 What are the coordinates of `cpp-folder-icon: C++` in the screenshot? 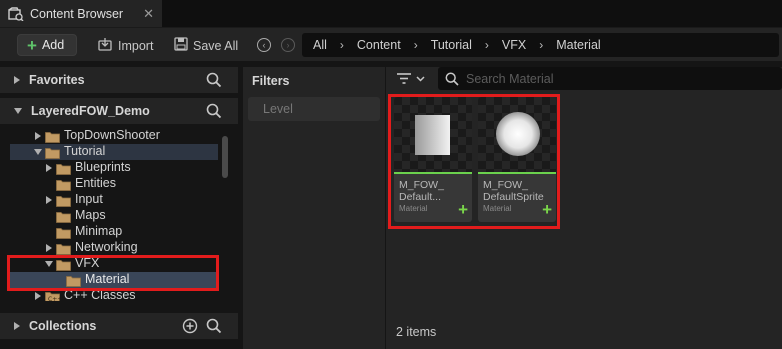 It's located at (53, 296).